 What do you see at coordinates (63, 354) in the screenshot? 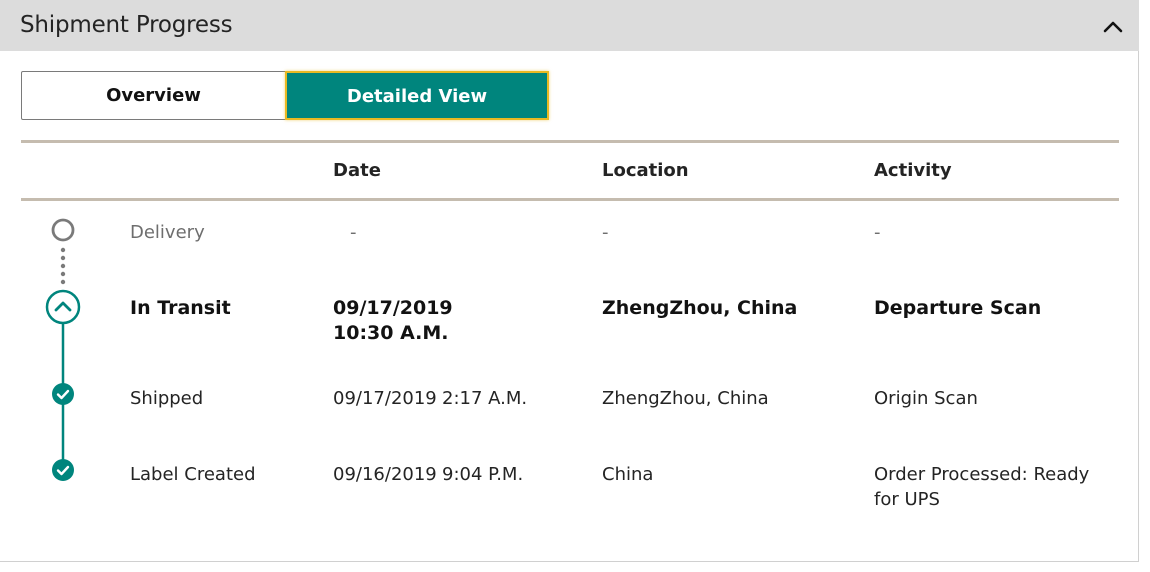
I see `timeline-connector` at bounding box center [63, 354].